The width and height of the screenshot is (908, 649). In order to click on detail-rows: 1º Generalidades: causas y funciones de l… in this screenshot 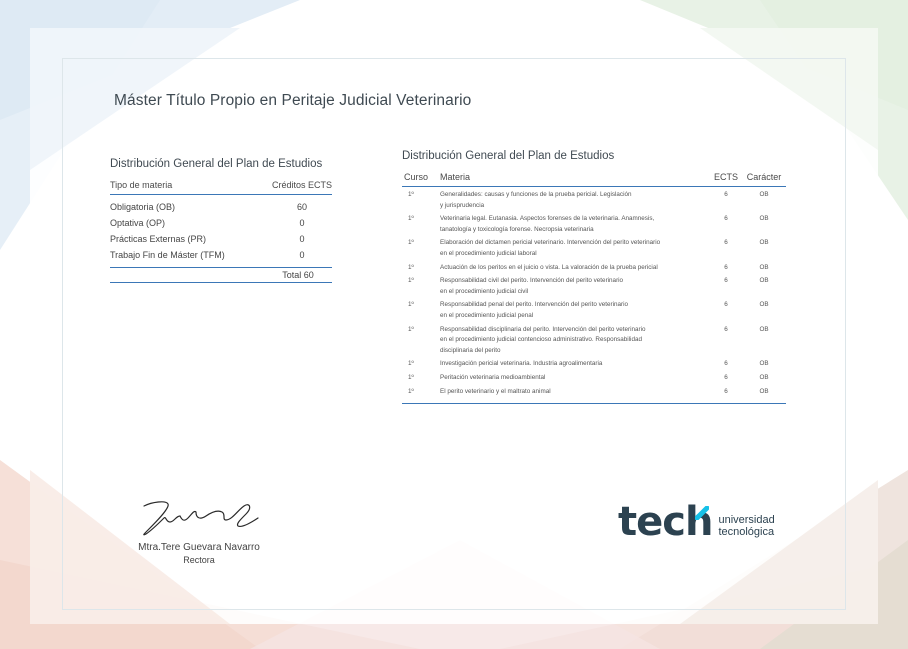, I will do `click(594, 292)`.